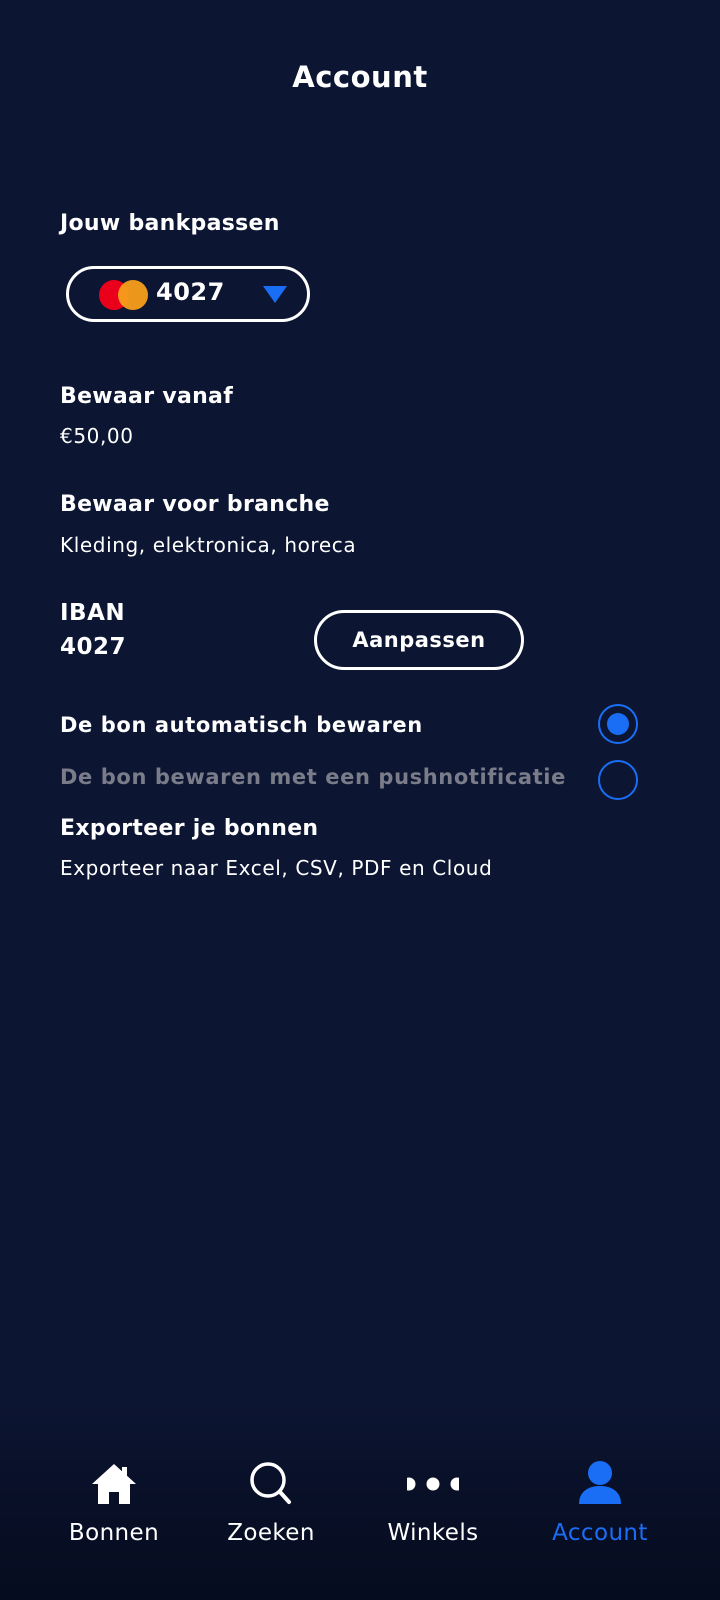 The height and width of the screenshot is (1600, 720). I want to click on edit-iban-button: Aanpassen, so click(419, 640).